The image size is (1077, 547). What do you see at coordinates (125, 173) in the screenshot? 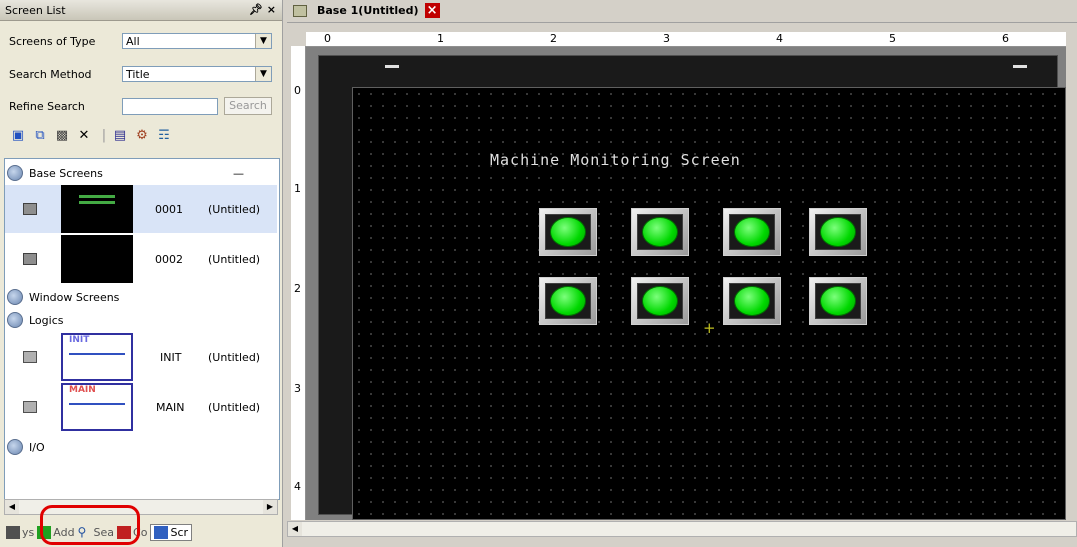
I see `base-screens-category: Base Screens —` at bounding box center [125, 173].